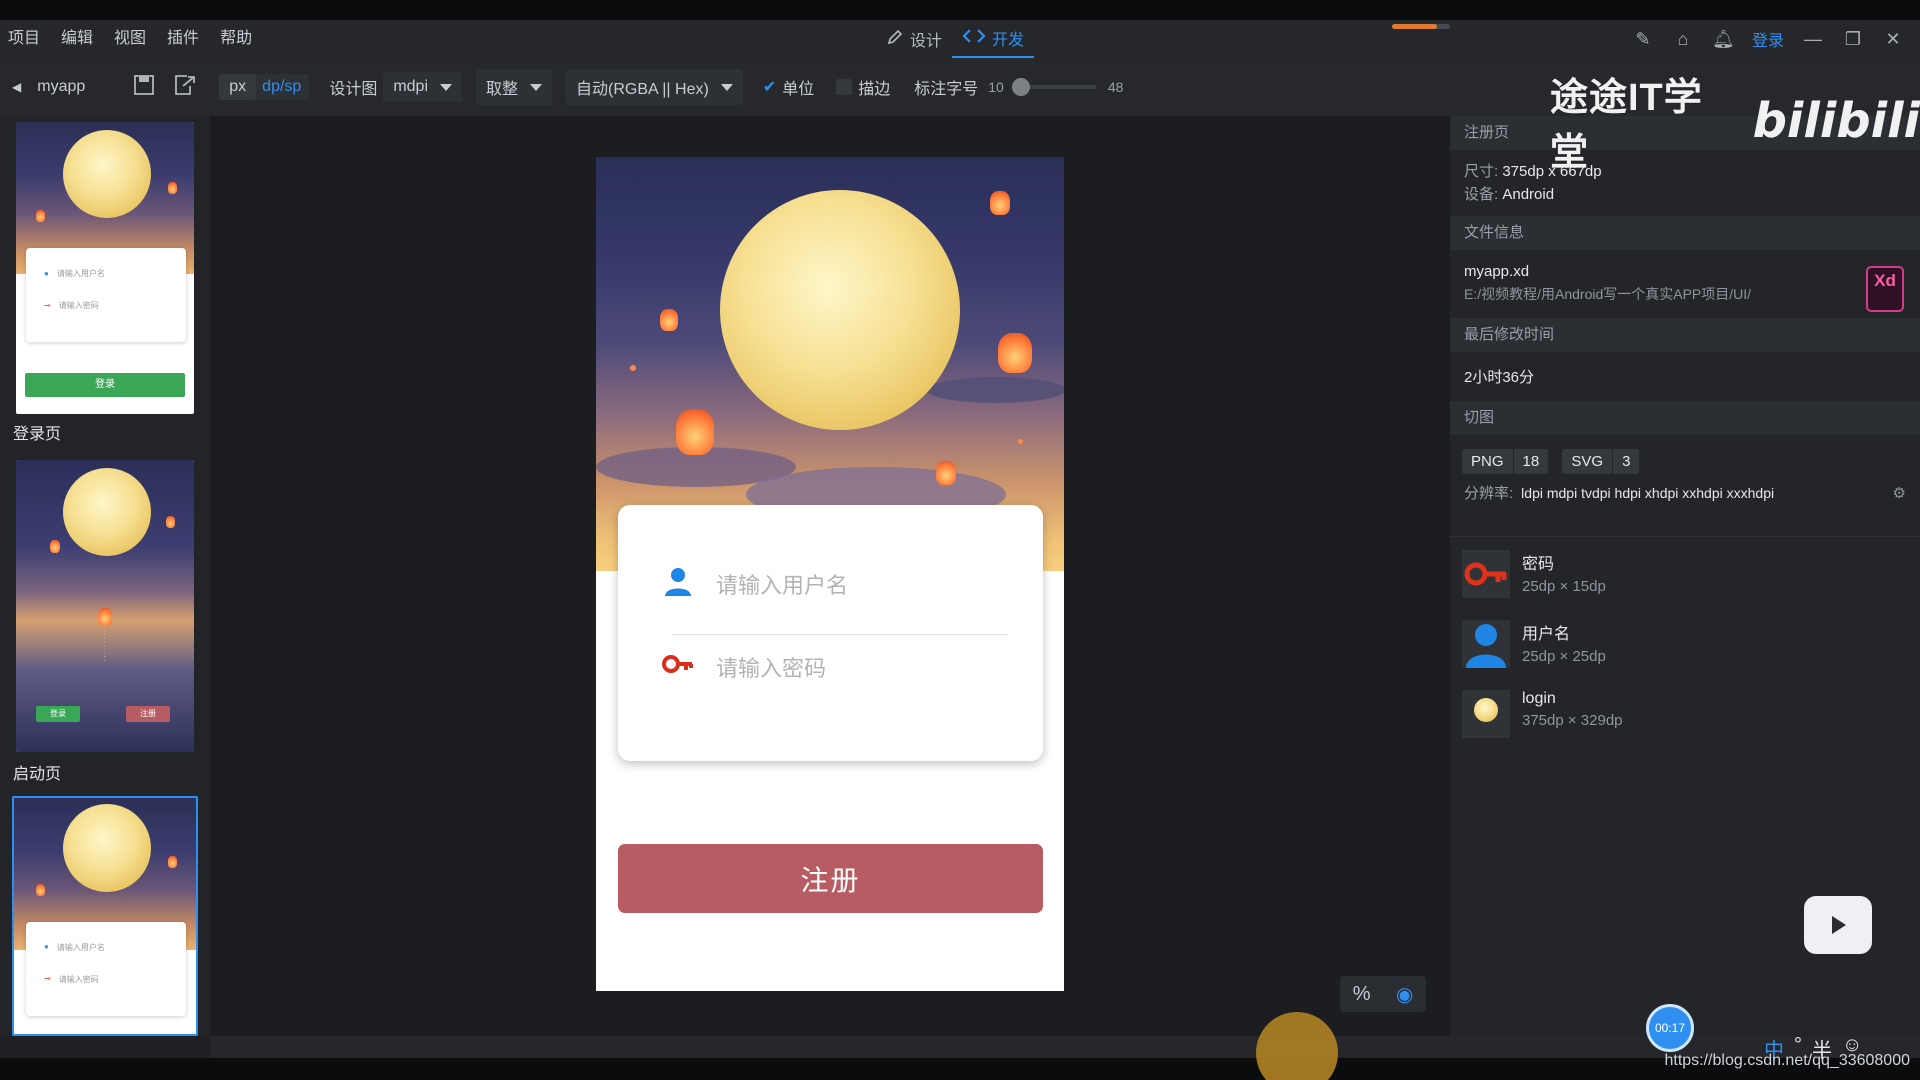  What do you see at coordinates (61, 86) in the screenshot?
I see `project-name: myapp` at bounding box center [61, 86].